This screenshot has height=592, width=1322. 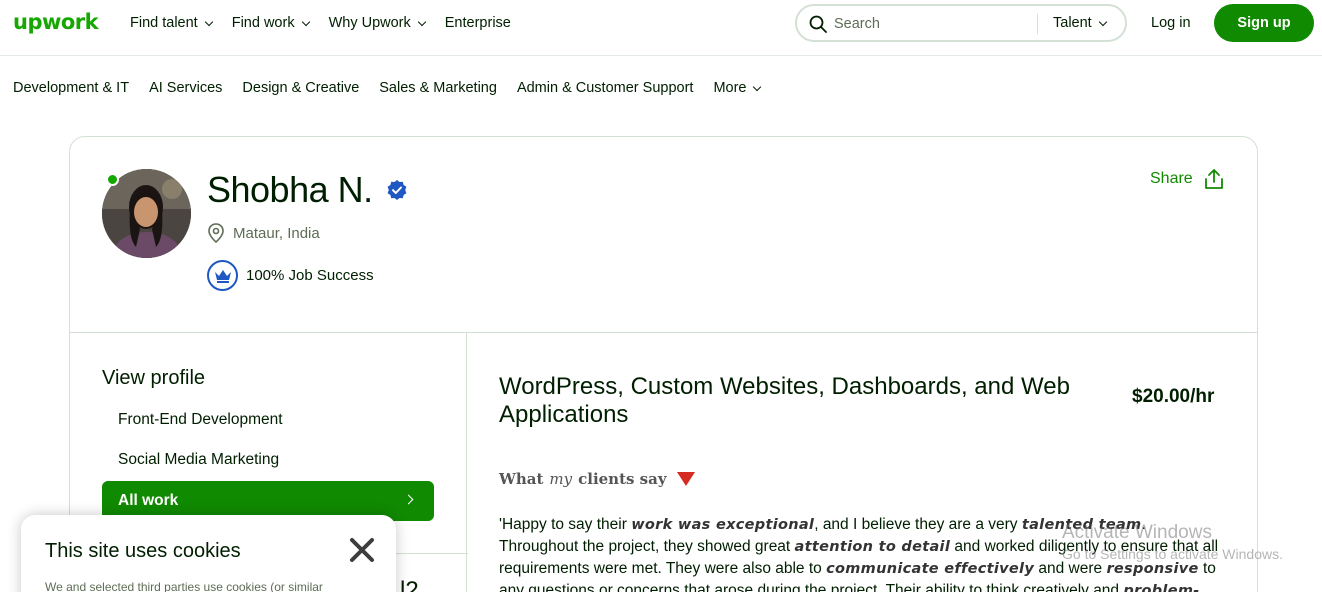 What do you see at coordinates (56, 22) in the screenshot?
I see `upwork-logo: upwork` at bounding box center [56, 22].